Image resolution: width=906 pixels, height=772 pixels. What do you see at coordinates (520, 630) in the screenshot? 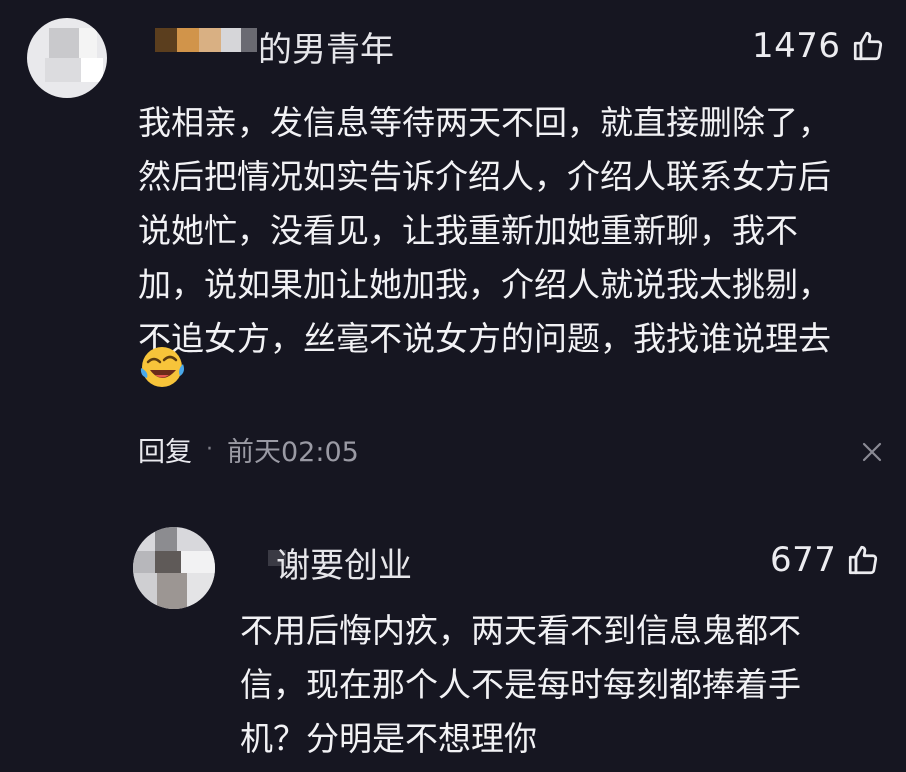
I see `reply-line: 不用后悔内疚，两天看不到信息鬼都不` at bounding box center [520, 630].